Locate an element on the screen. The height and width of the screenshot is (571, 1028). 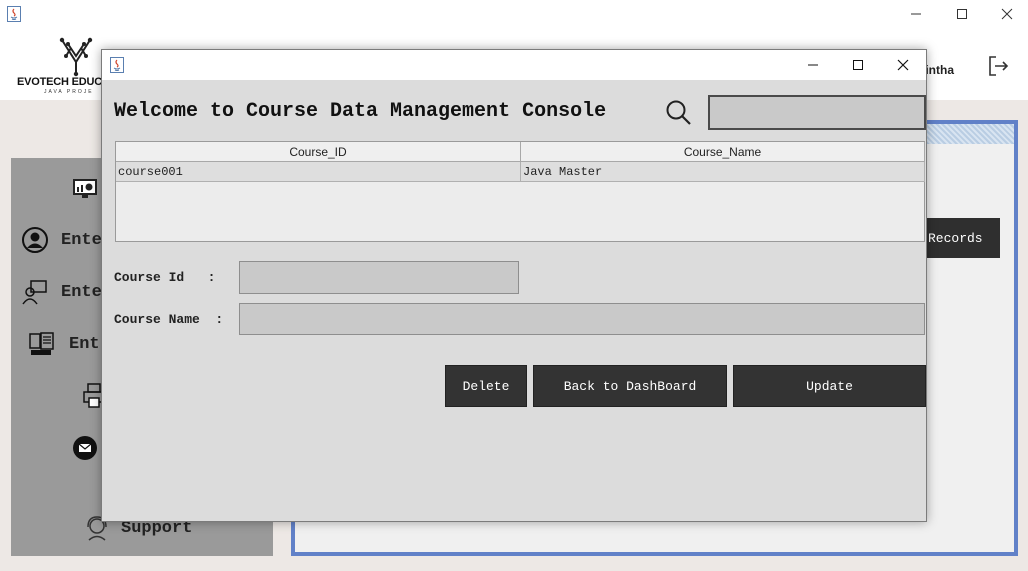
sidebar-item-students: Ente is located at coordinates (61, 240).